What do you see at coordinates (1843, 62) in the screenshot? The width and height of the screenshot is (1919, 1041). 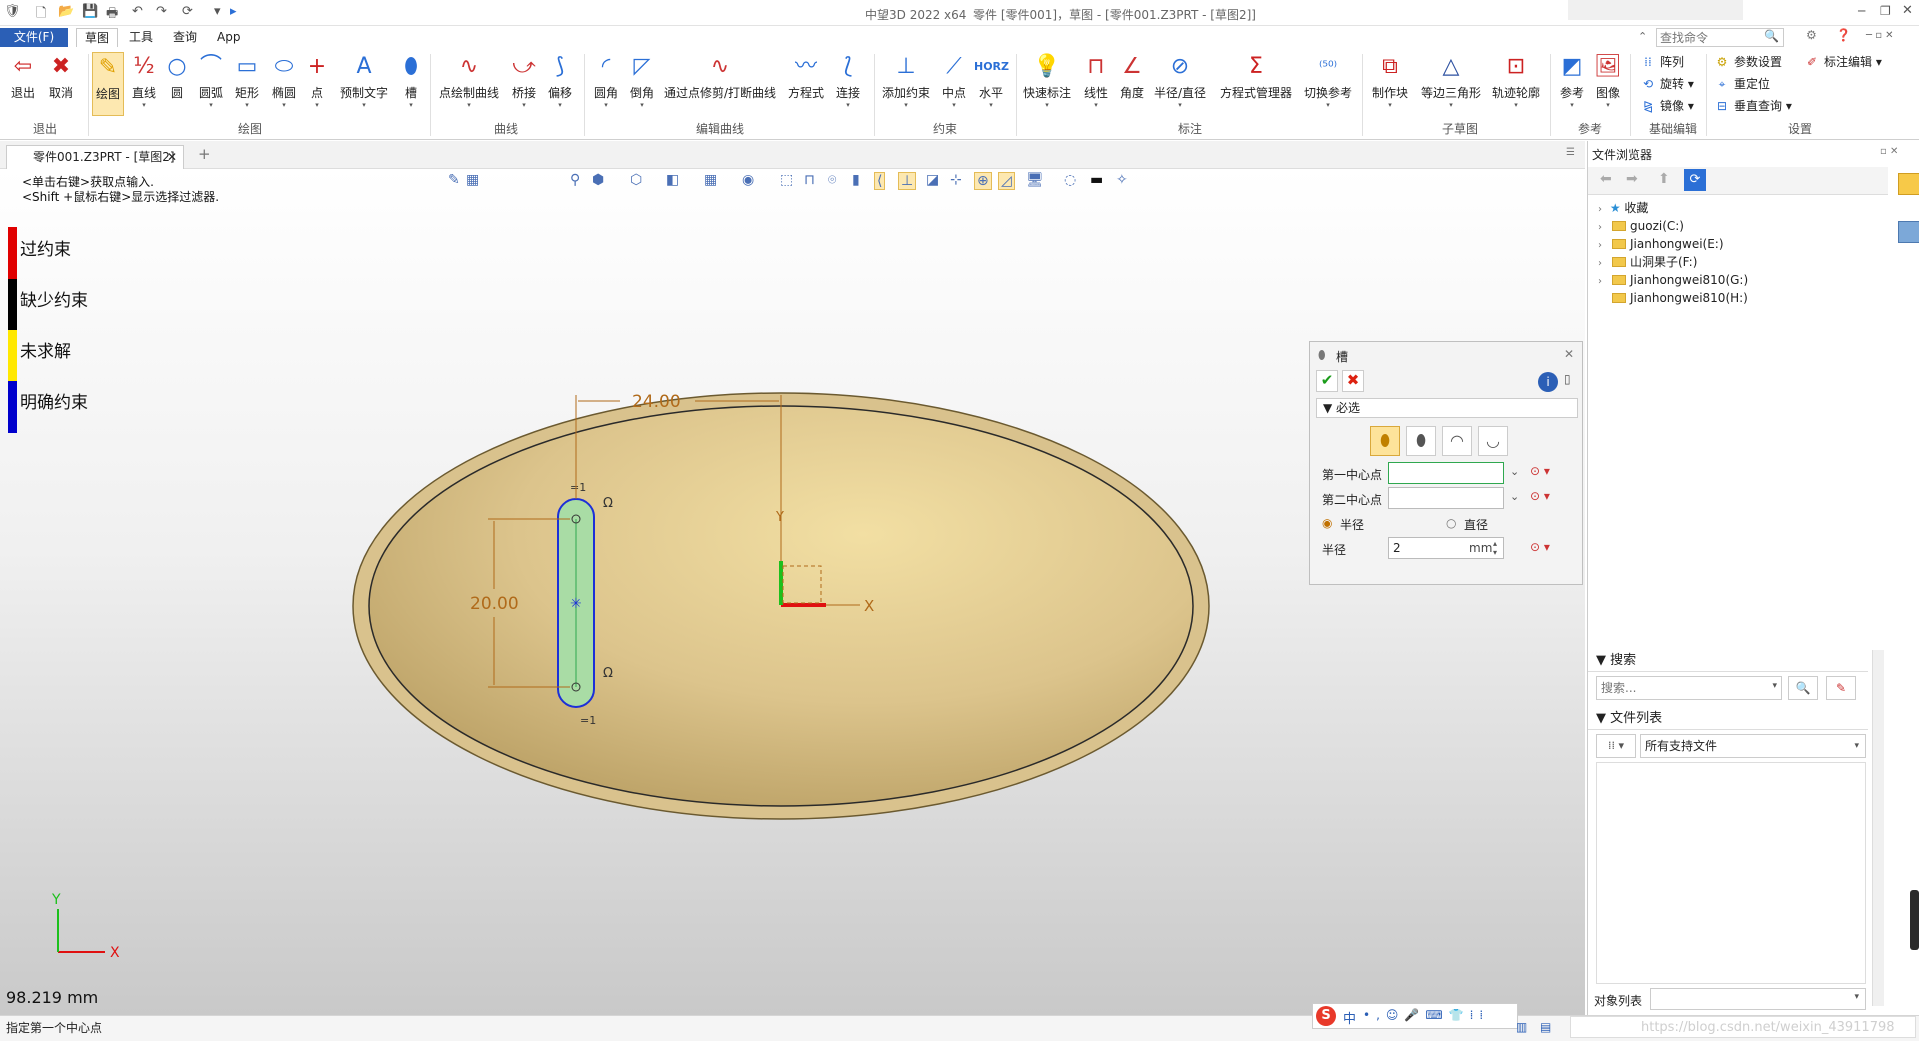 I see `dimension-edit-button: ✐ 标注编辑 ▾` at bounding box center [1843, 62].